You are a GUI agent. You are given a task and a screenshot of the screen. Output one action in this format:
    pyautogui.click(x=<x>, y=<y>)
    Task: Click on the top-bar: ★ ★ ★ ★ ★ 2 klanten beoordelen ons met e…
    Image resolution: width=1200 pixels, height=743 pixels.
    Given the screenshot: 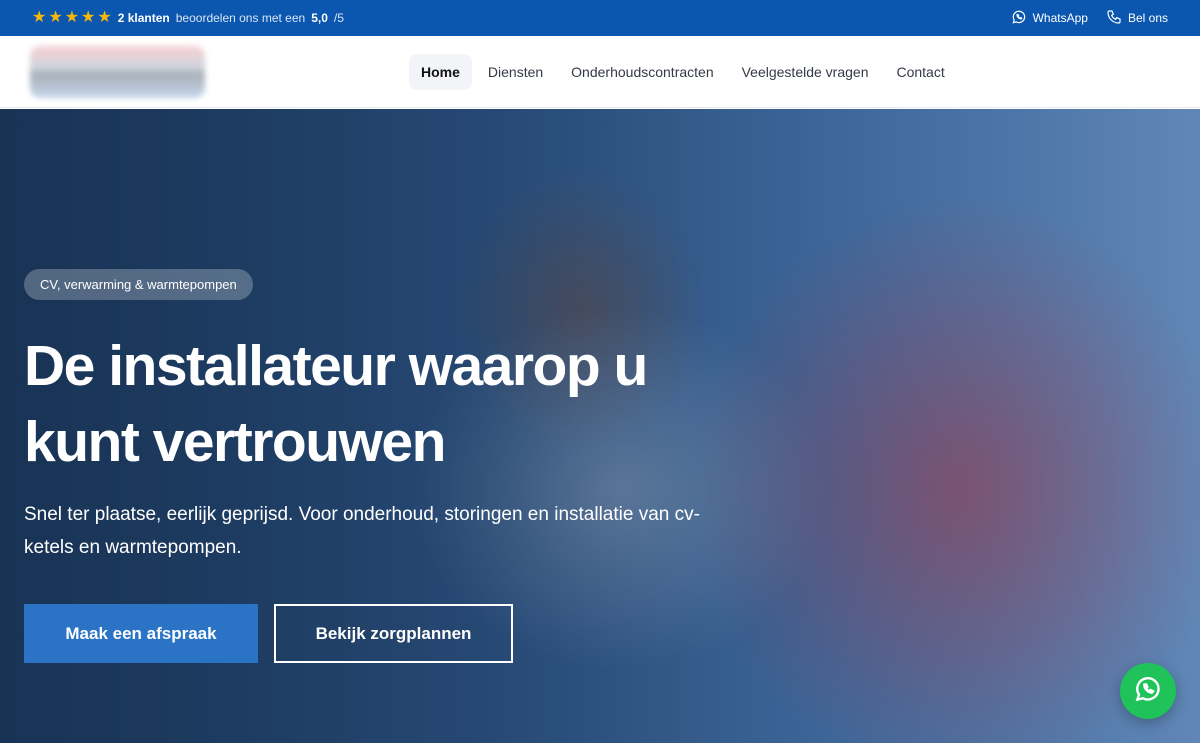 What is the action you would take?
    pyautogui.click(x=600, y=18)
    